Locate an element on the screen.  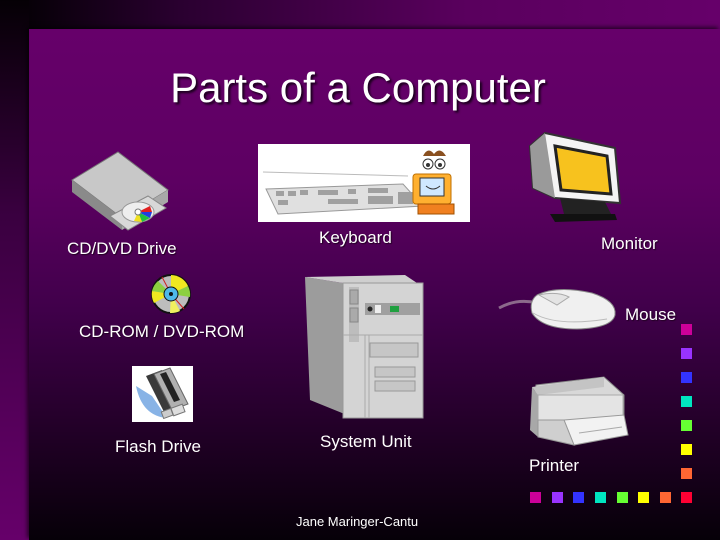
keyboard-icon is located at coordinates (364, 183).